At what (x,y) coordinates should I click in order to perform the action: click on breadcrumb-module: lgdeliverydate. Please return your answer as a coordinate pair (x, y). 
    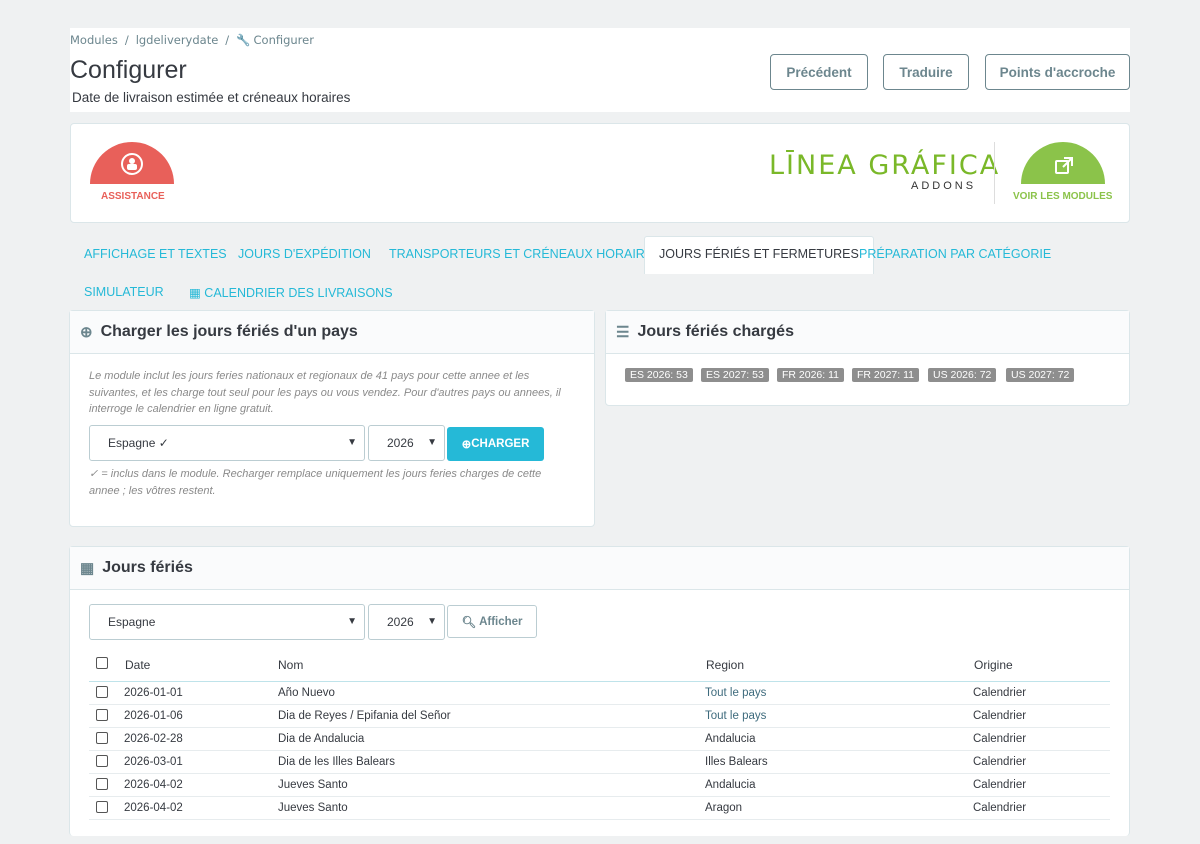
    Looking at the image, I should click on (177, 40).